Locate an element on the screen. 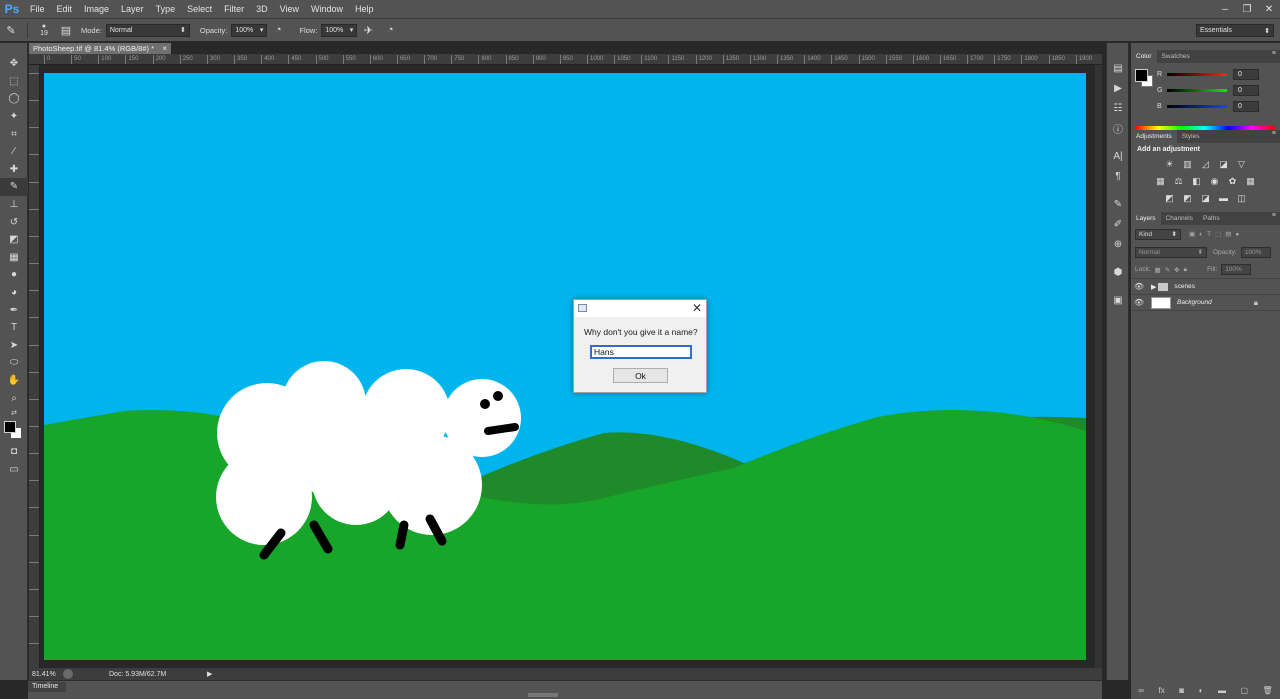  menu-help: Help is located at coordinates (364, 9).